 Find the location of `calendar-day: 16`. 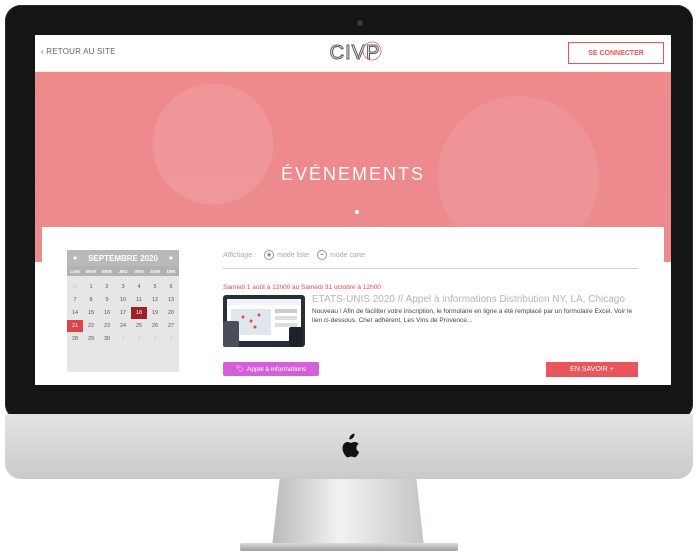

calendar-day: 16 is located at coordinates (107, 313).